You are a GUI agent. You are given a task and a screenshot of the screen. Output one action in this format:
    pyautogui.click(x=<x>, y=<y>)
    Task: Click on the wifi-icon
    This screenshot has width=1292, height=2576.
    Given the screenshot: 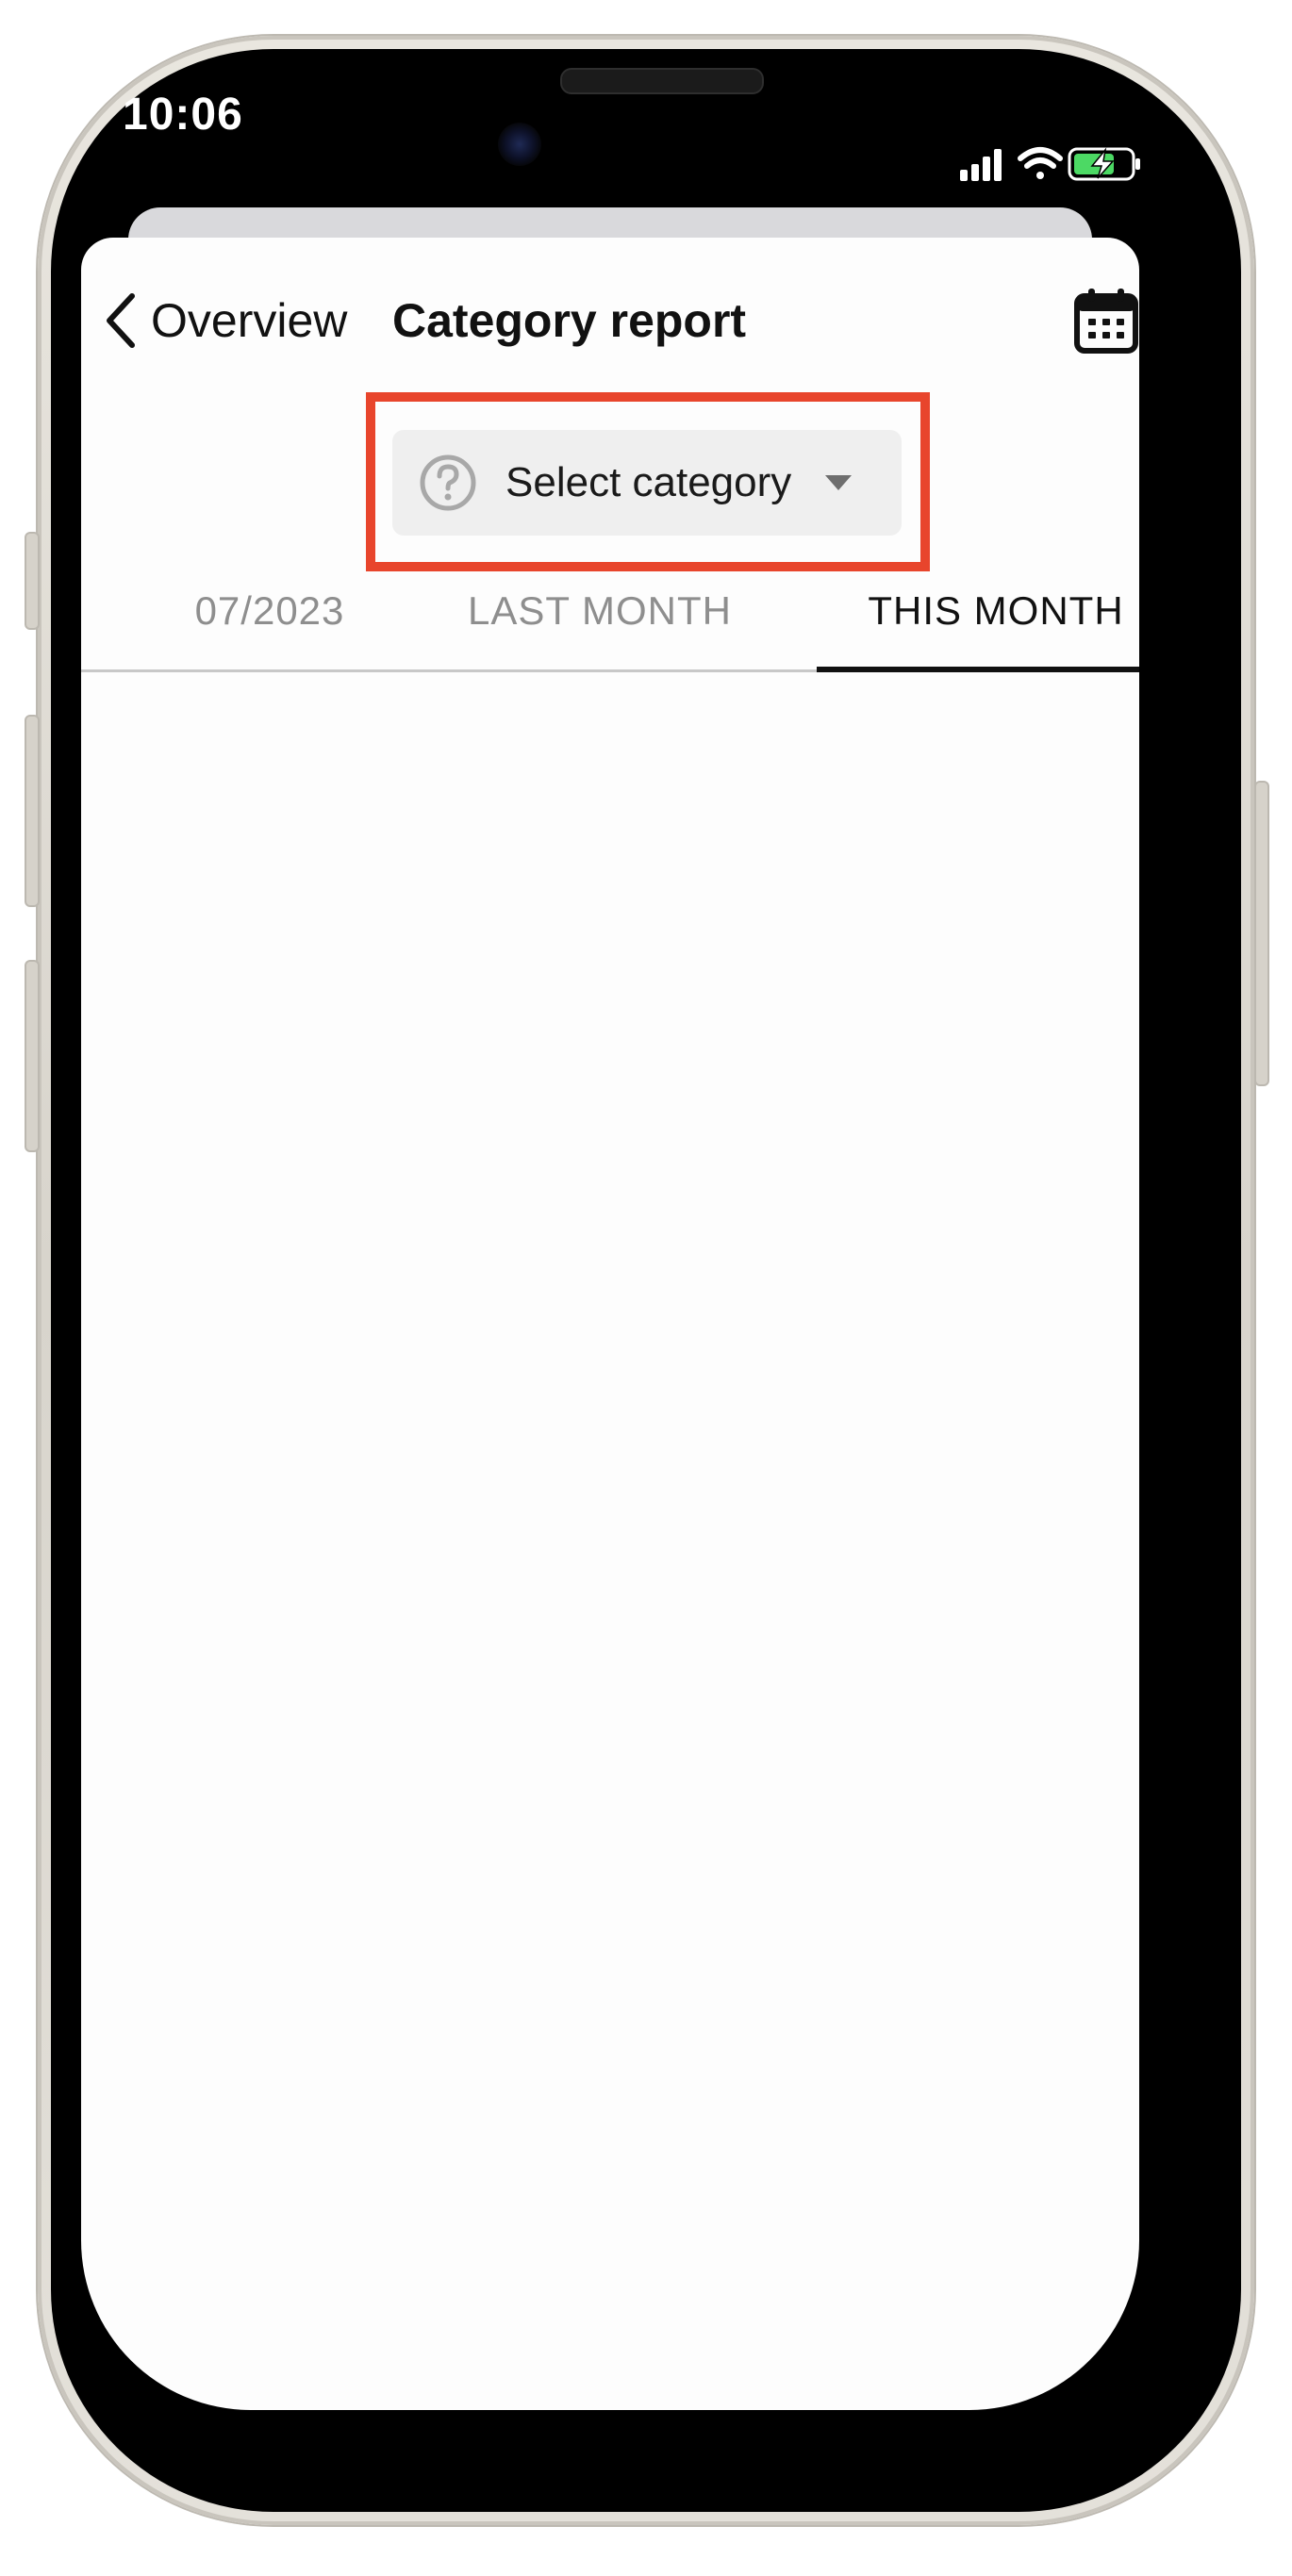 What is the action you would take?
    pyautogui.click(x=1040, y=163)
    